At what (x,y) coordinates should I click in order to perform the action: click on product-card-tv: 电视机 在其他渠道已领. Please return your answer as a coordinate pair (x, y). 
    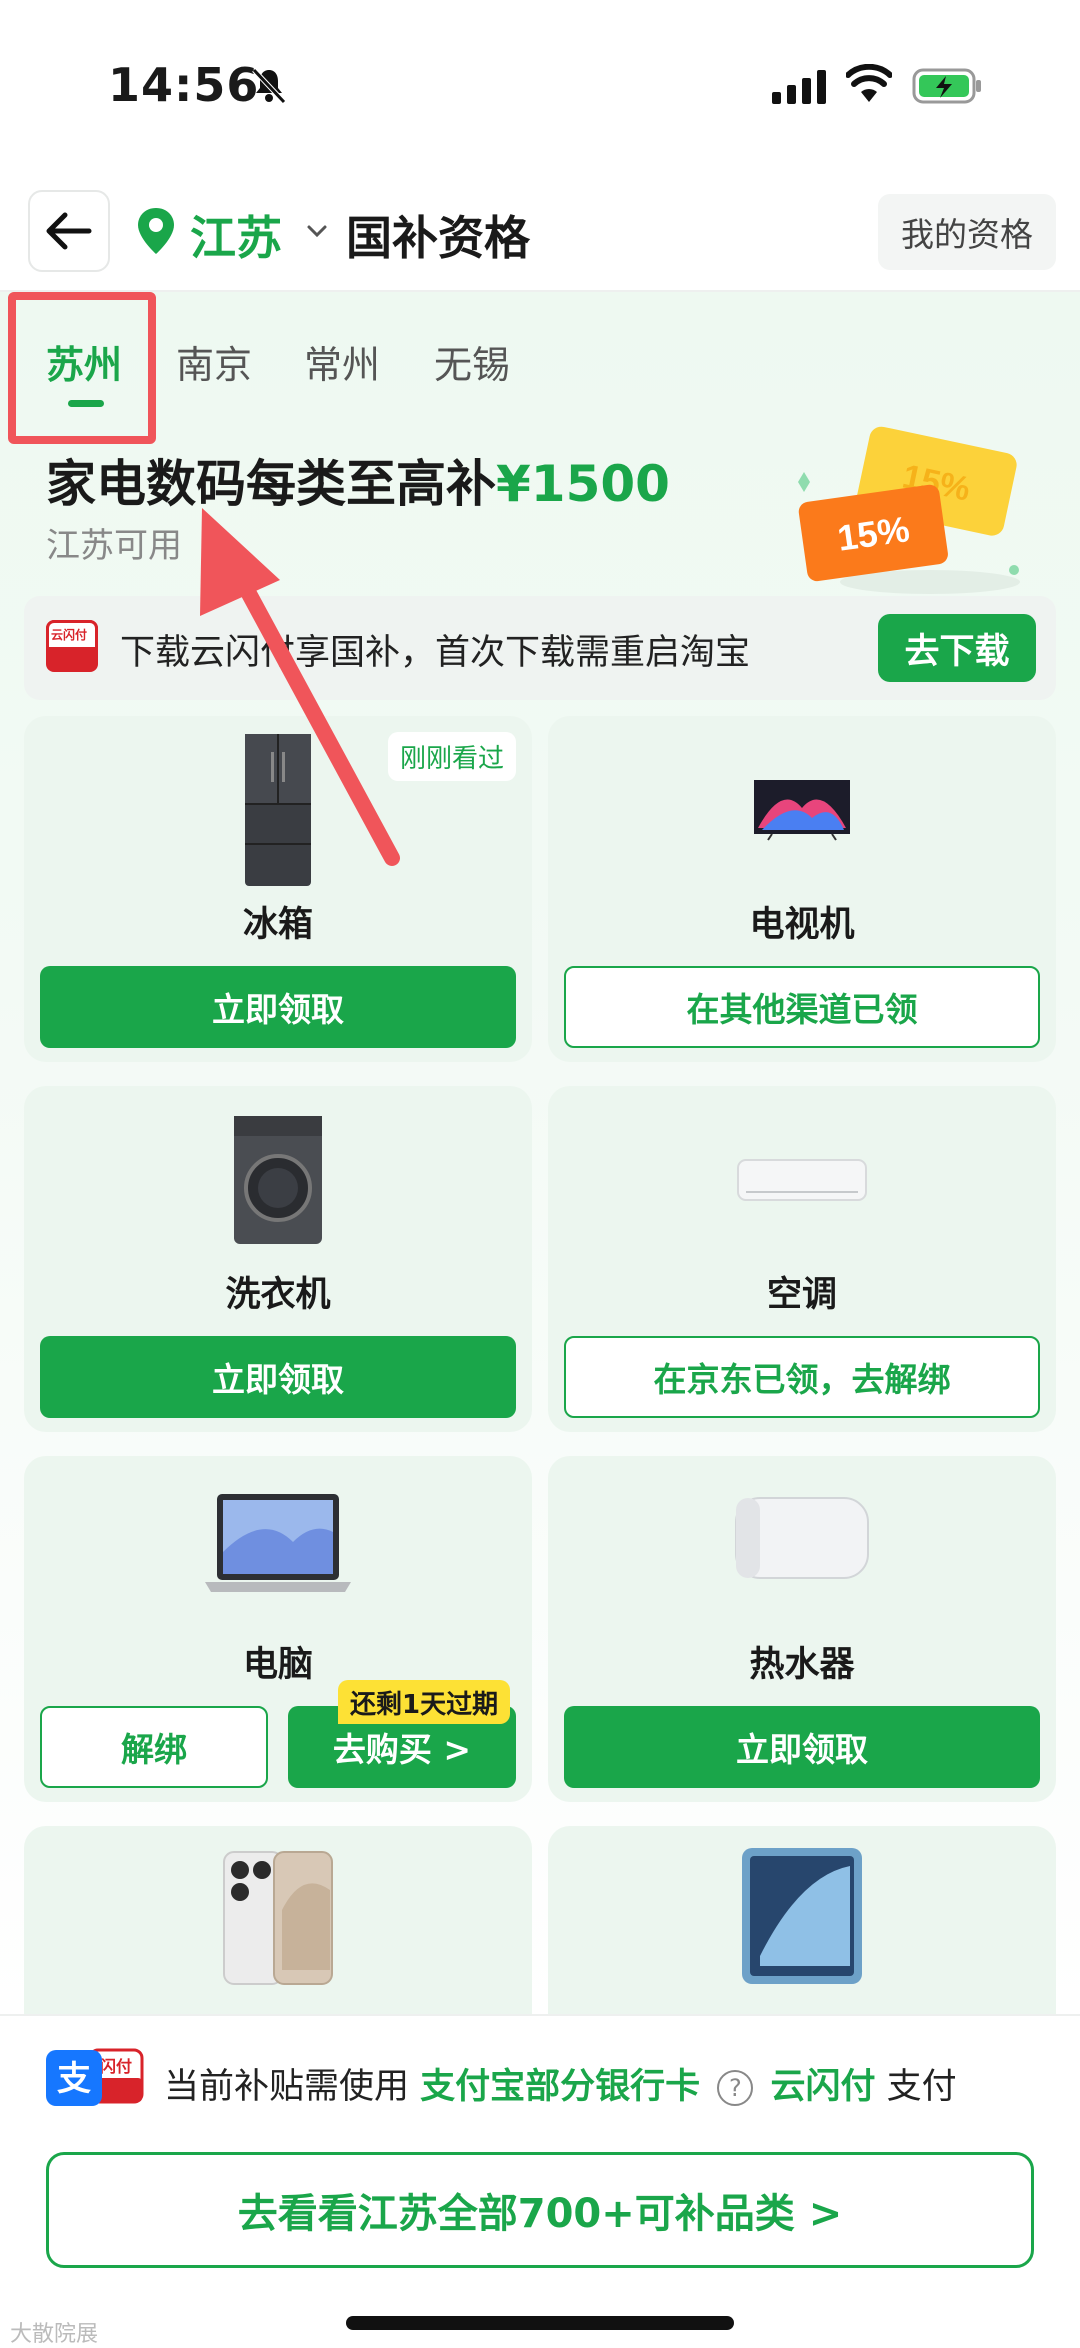
    Looking at the image, I should click on (802, 889).